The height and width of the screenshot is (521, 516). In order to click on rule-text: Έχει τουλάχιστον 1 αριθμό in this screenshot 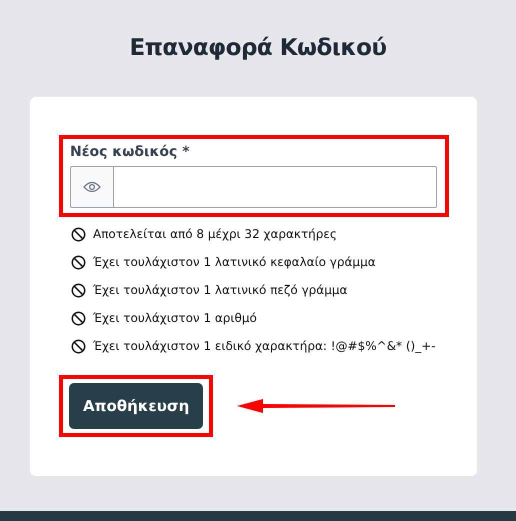, I will do `click(175, 318)`.